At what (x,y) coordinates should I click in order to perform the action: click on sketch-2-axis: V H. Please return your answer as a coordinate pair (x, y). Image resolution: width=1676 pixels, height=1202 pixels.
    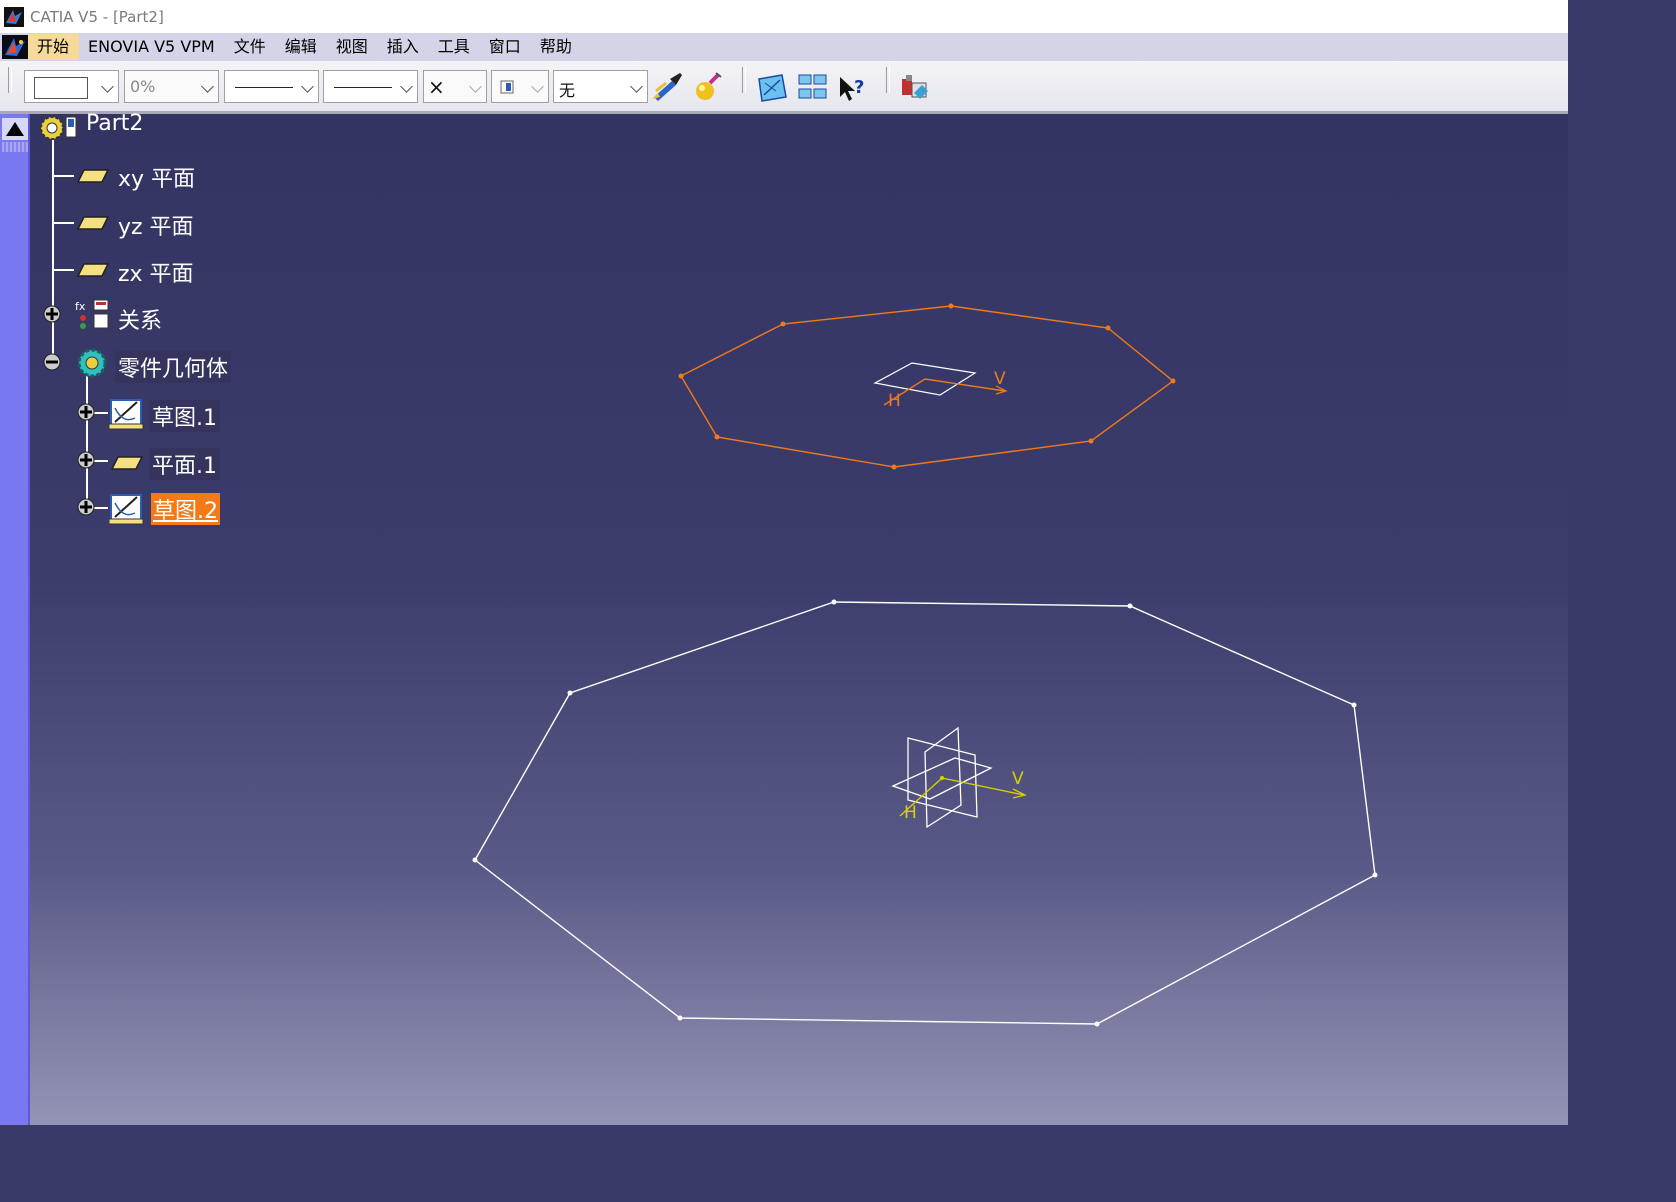
    Looking at the image, I should click on (940, 386).